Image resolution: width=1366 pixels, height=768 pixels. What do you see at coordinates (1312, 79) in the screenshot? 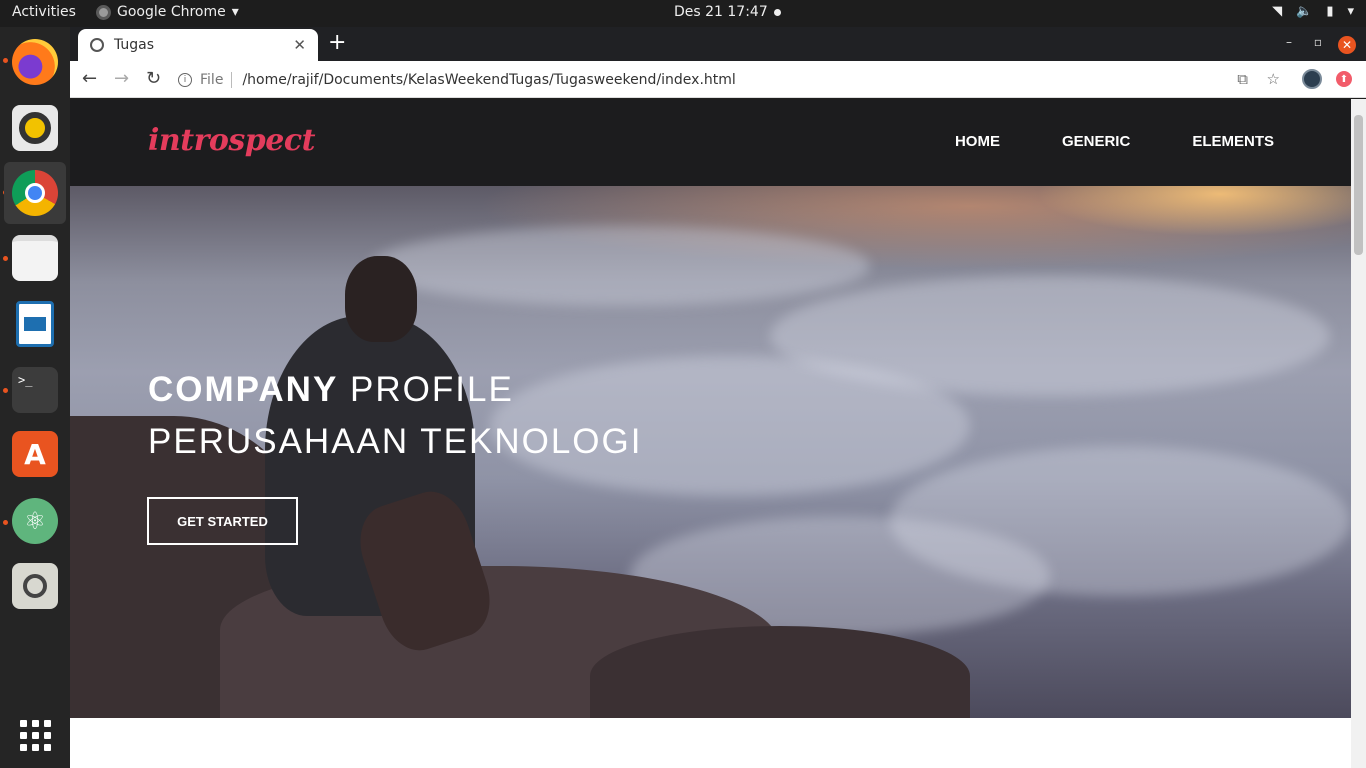
I see `profile-avatar` at bounding box center [1312, 79].